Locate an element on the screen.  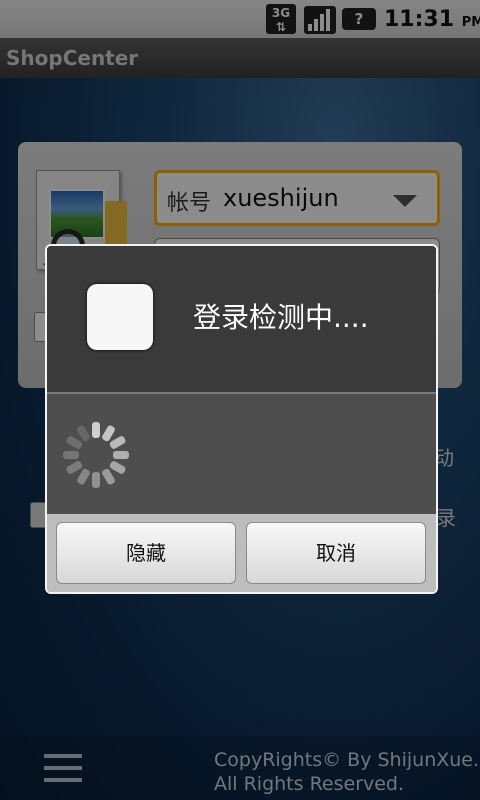
dialog-icon is located at coordinates (120, 317).